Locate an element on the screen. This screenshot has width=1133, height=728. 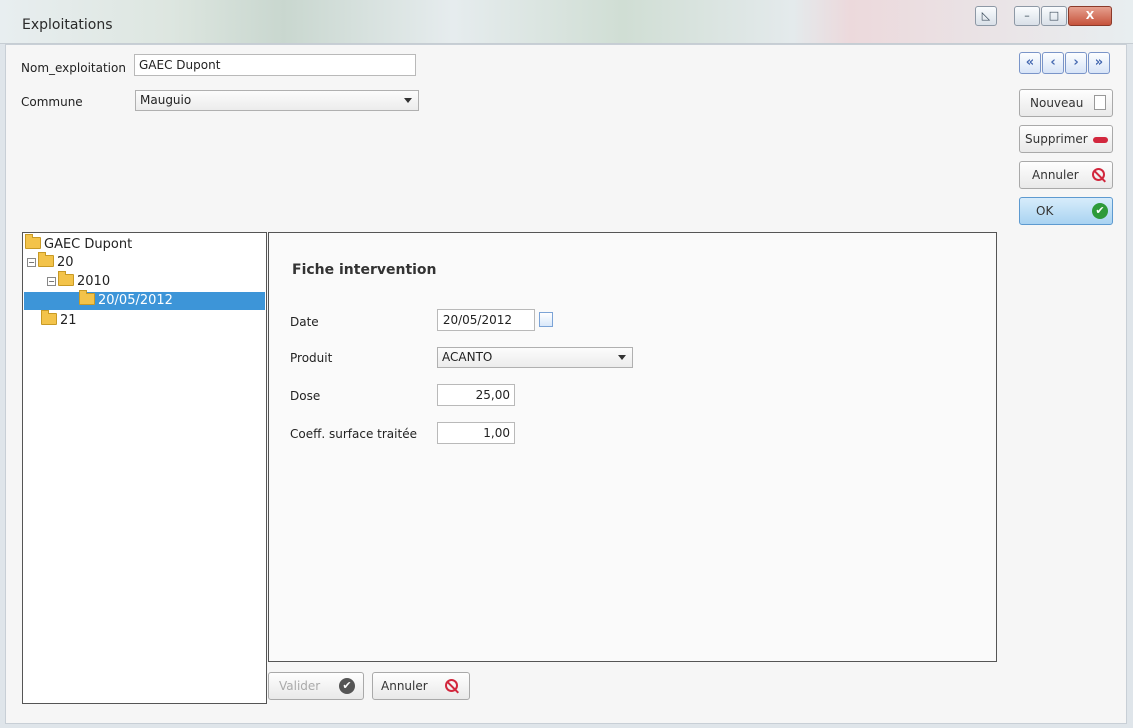
tree-node-label: 2010 is located at coordinates (94, 281).